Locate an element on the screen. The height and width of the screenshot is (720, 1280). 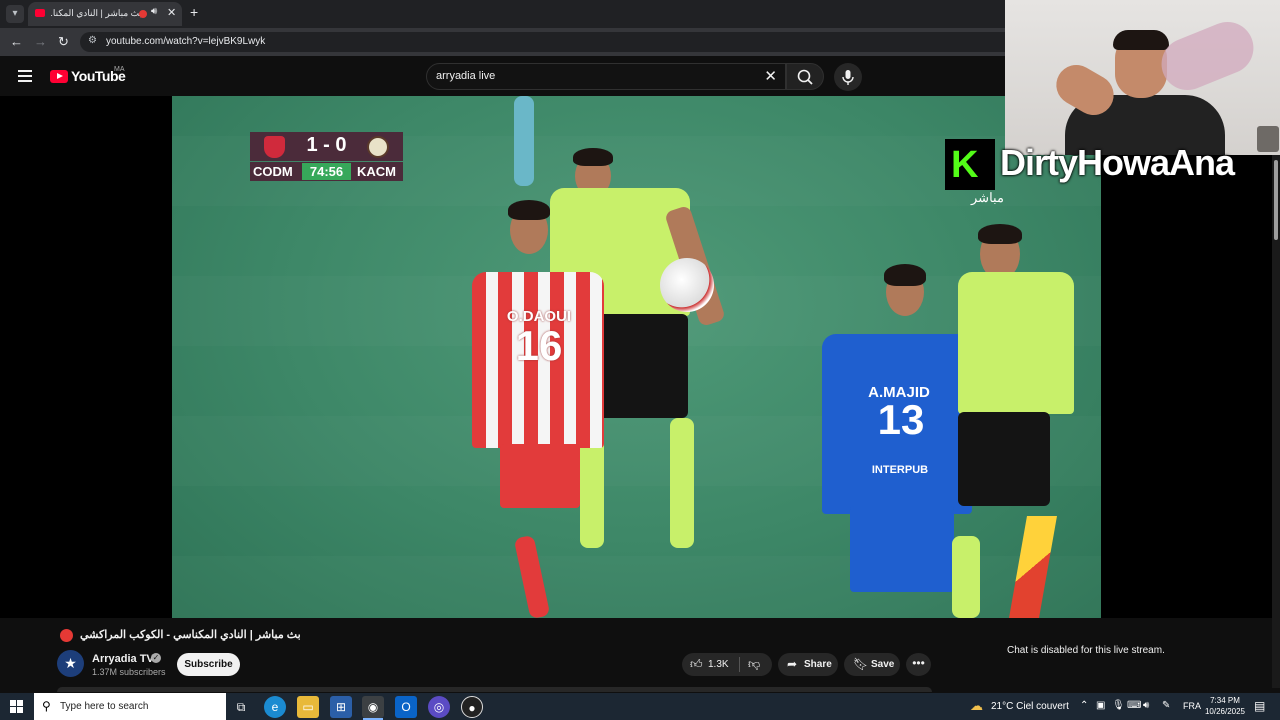
taskbar-search-placeholder: Type here to search is located at coordinates (104, 706).